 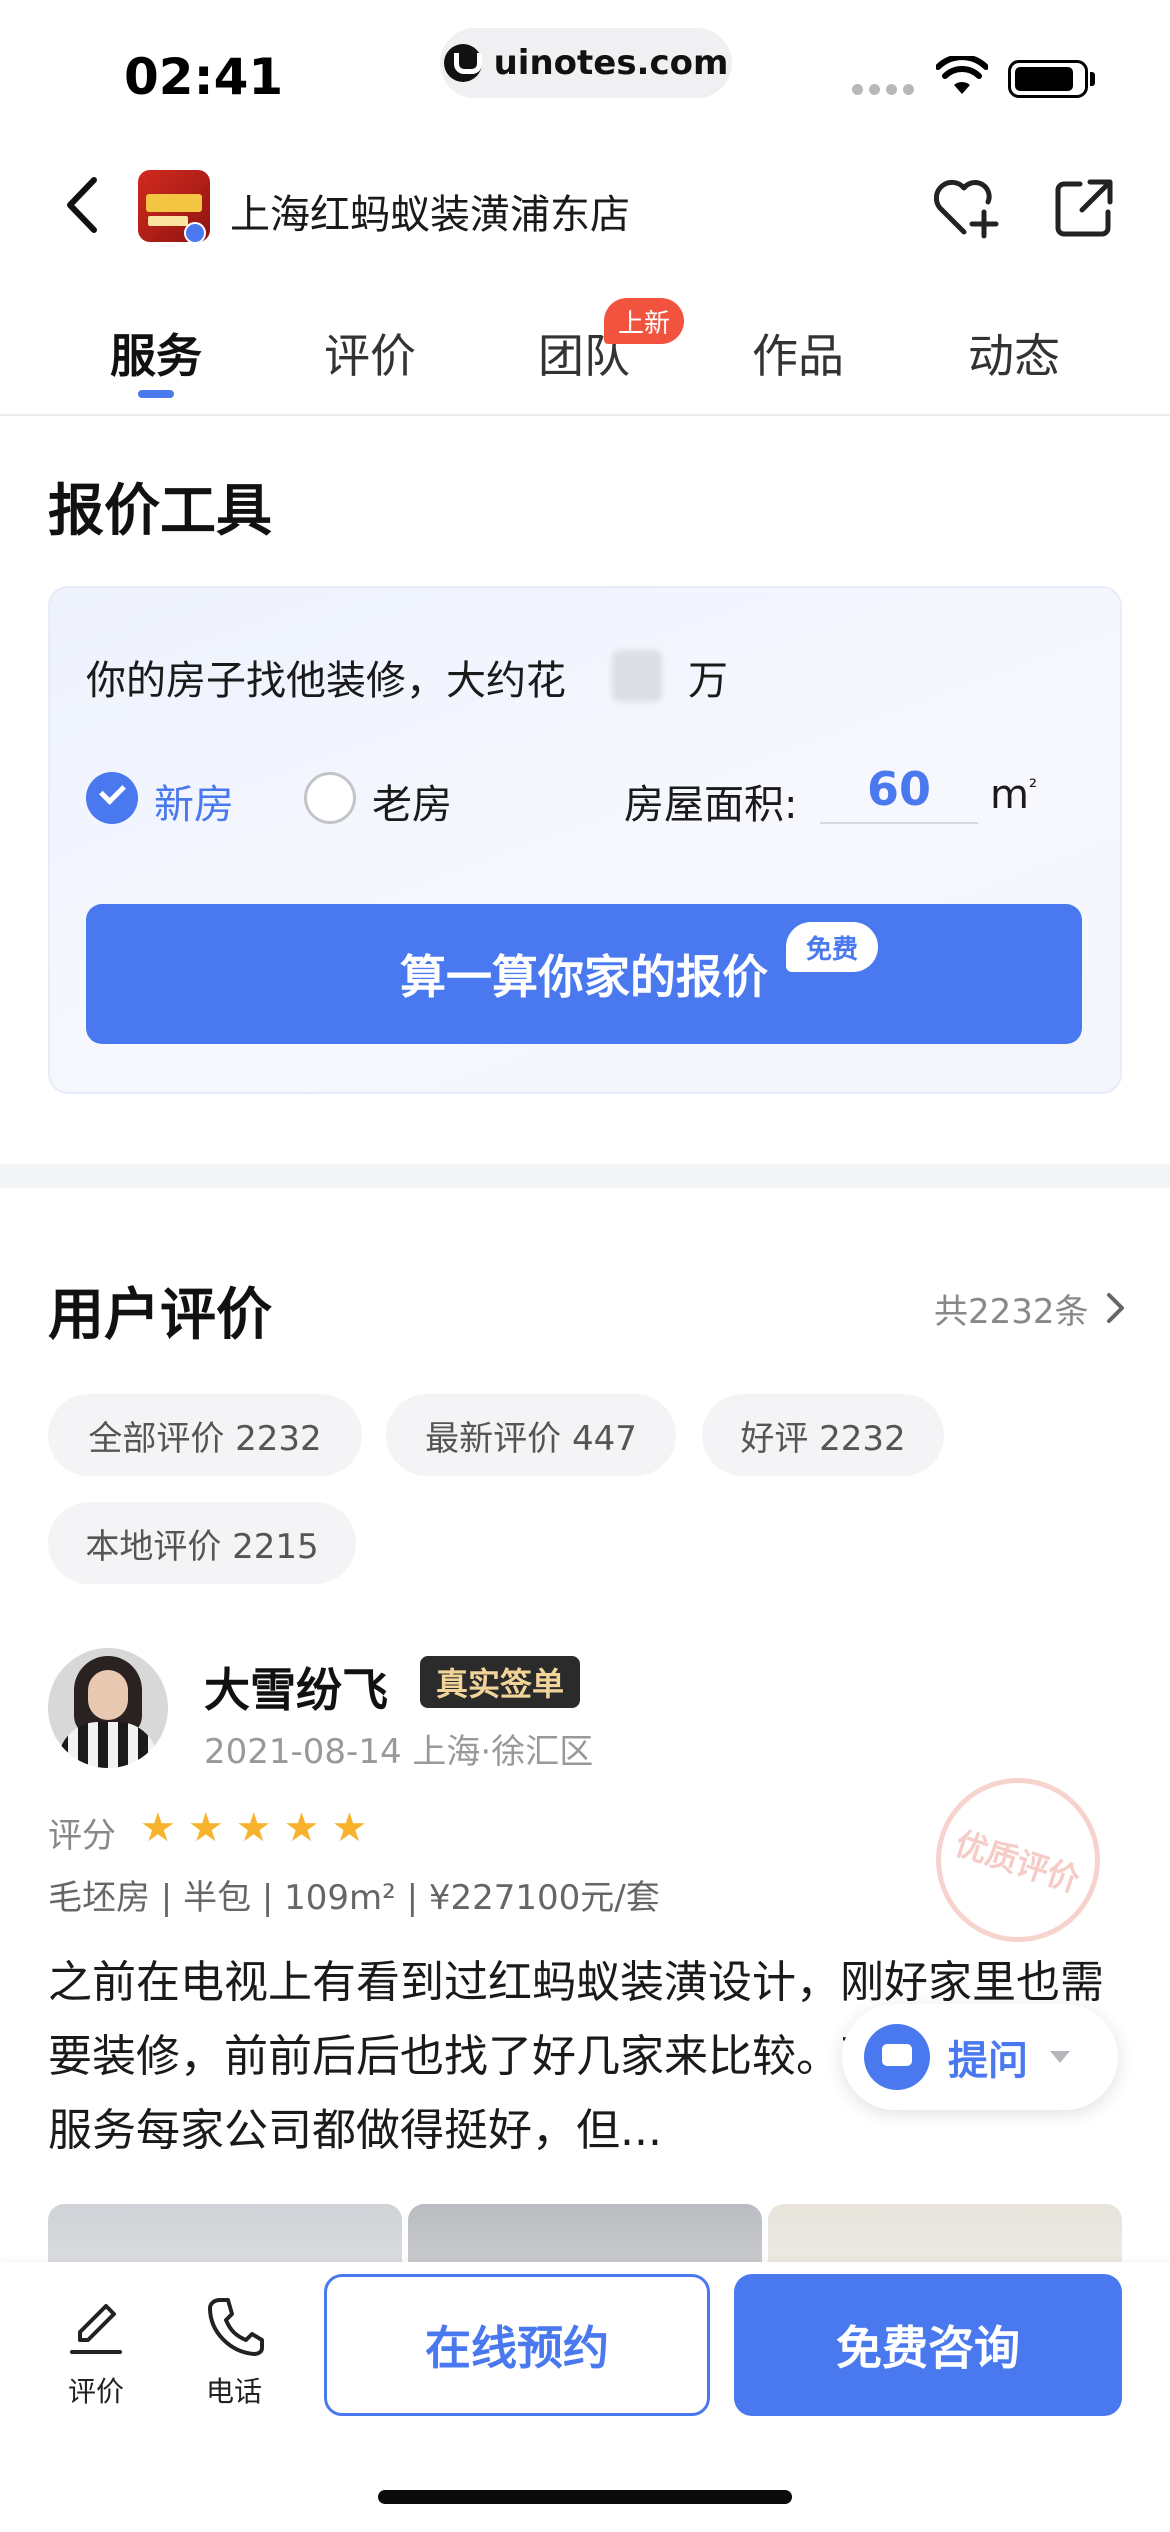 What do you see at coordinates (234, 2326) in the screenshot?
I see `phone-icon` at bounding box center [234, 2326].